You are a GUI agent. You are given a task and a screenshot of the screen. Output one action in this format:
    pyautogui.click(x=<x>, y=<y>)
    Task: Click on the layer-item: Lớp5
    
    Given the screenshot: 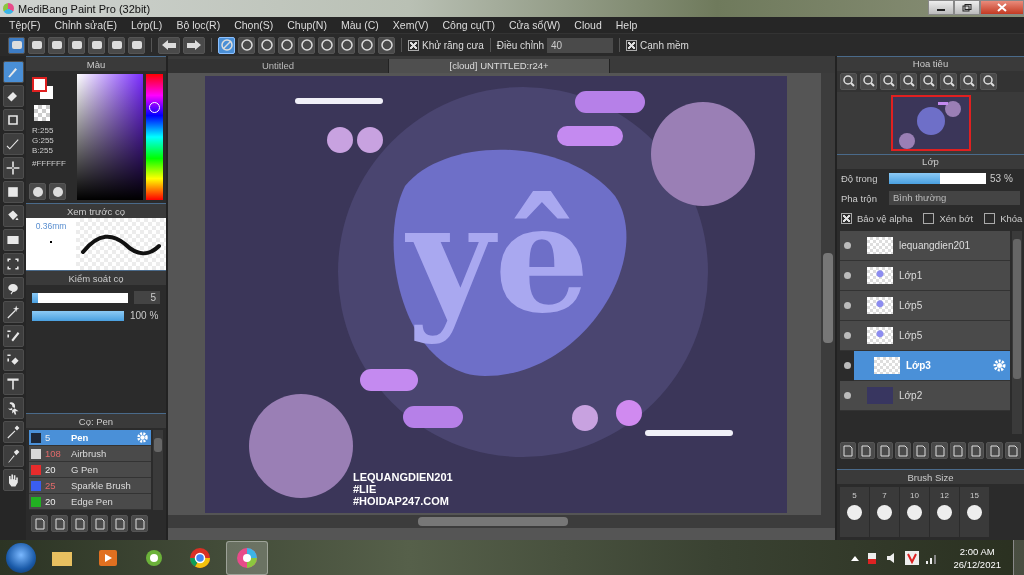 What is the action you would take?
    pyautogui.click(x=925, y=336)
    